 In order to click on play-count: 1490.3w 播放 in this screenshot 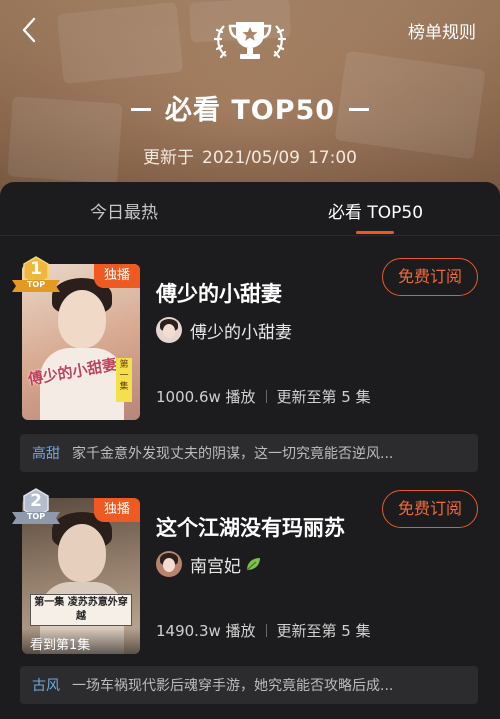, I will do `click(206, 631)`.